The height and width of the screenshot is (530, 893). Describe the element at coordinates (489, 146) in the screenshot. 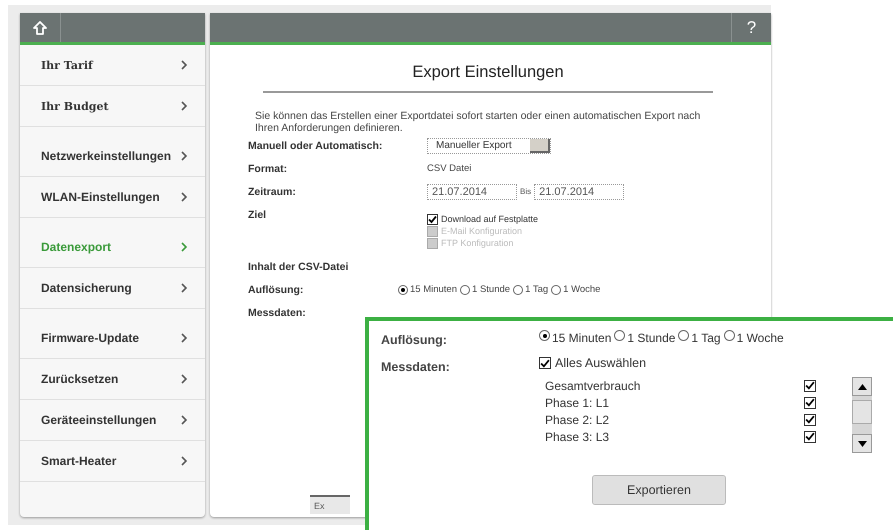

I see `mode-dropdown: Manueller Export` at that location.